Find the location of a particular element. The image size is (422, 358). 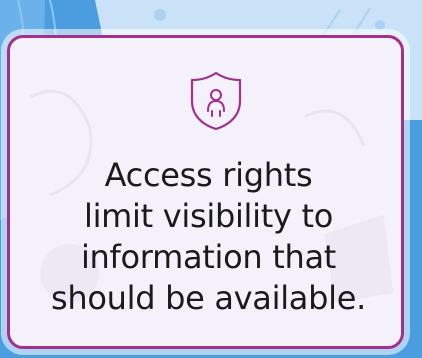

shield-person-icon is located at coordinates (216, 101).